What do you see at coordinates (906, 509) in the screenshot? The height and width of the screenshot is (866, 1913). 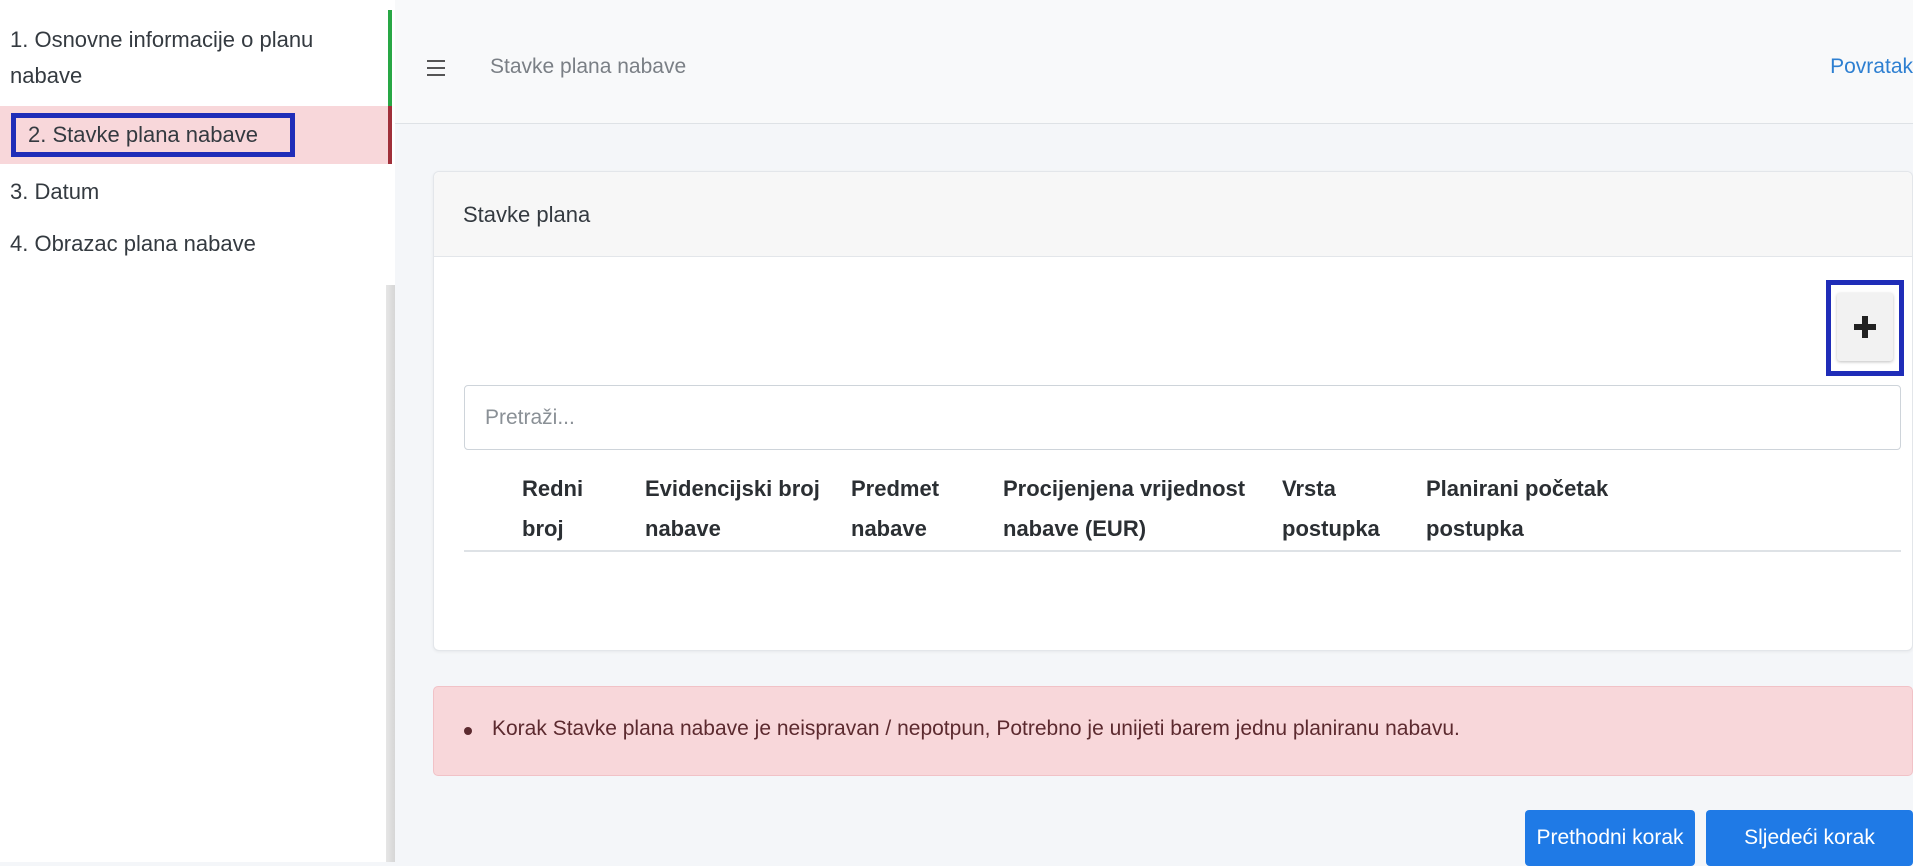 I see `column-header-subject: Predmet nabave` at bounding box center [906, 509].